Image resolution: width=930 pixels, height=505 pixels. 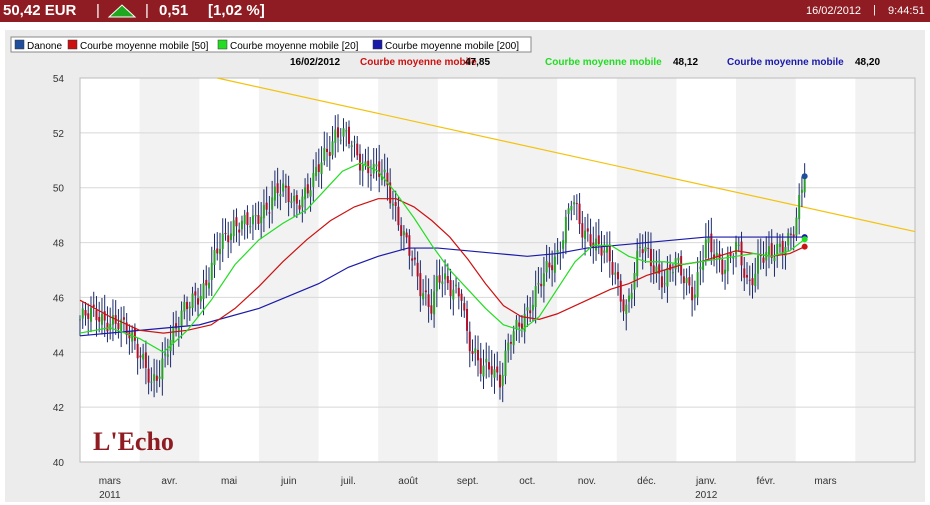 I want to click on quote-date: 16/02/2012, so click(x=834, y=11).